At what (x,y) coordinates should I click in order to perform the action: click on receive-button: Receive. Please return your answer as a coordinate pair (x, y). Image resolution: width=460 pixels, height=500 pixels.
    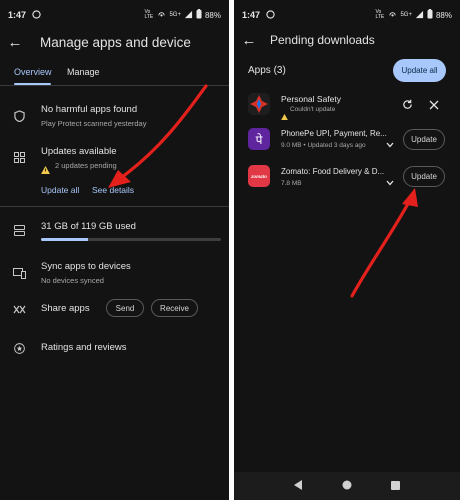
    Looking at the image, I should click on (174, 308).